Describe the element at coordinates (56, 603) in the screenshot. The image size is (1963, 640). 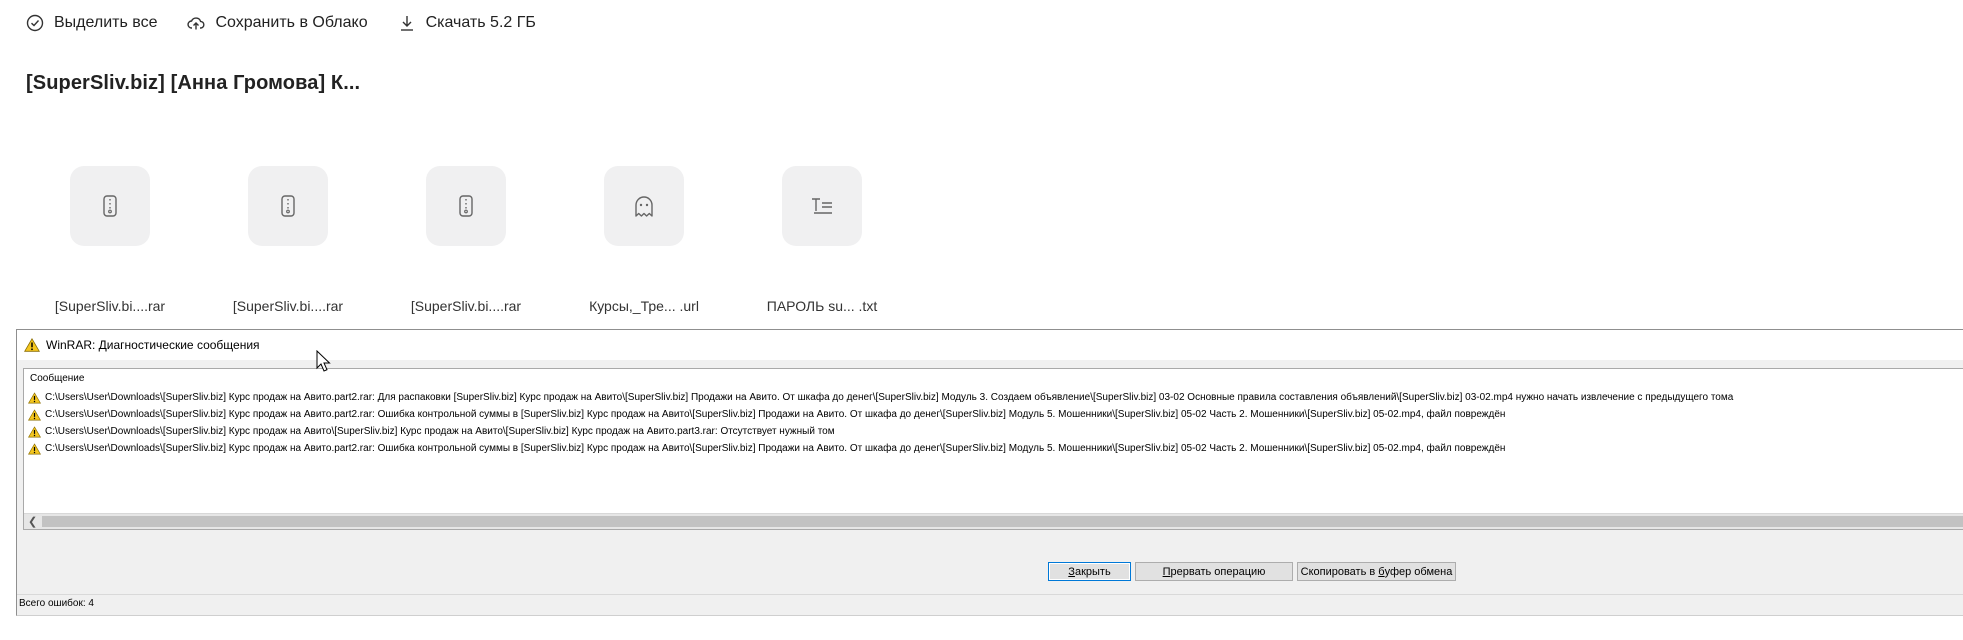
I see `error-count-status: Всего ошибок: 4` at that location.